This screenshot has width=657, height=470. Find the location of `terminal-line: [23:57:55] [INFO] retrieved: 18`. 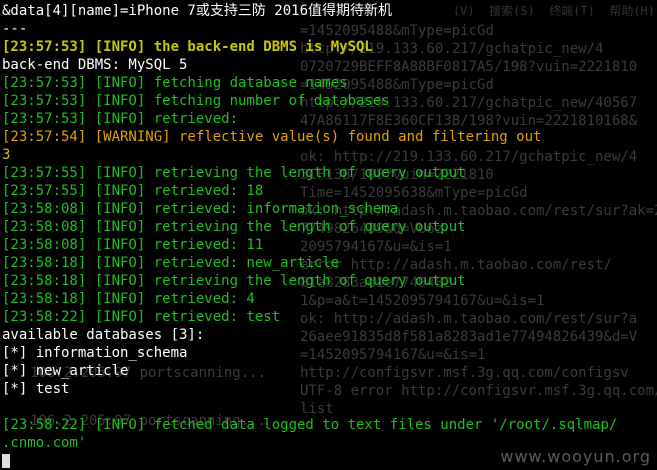

terminal-line: [23:57:55] [INFO] retrieved: 18 is located at coordinates (328, 191).